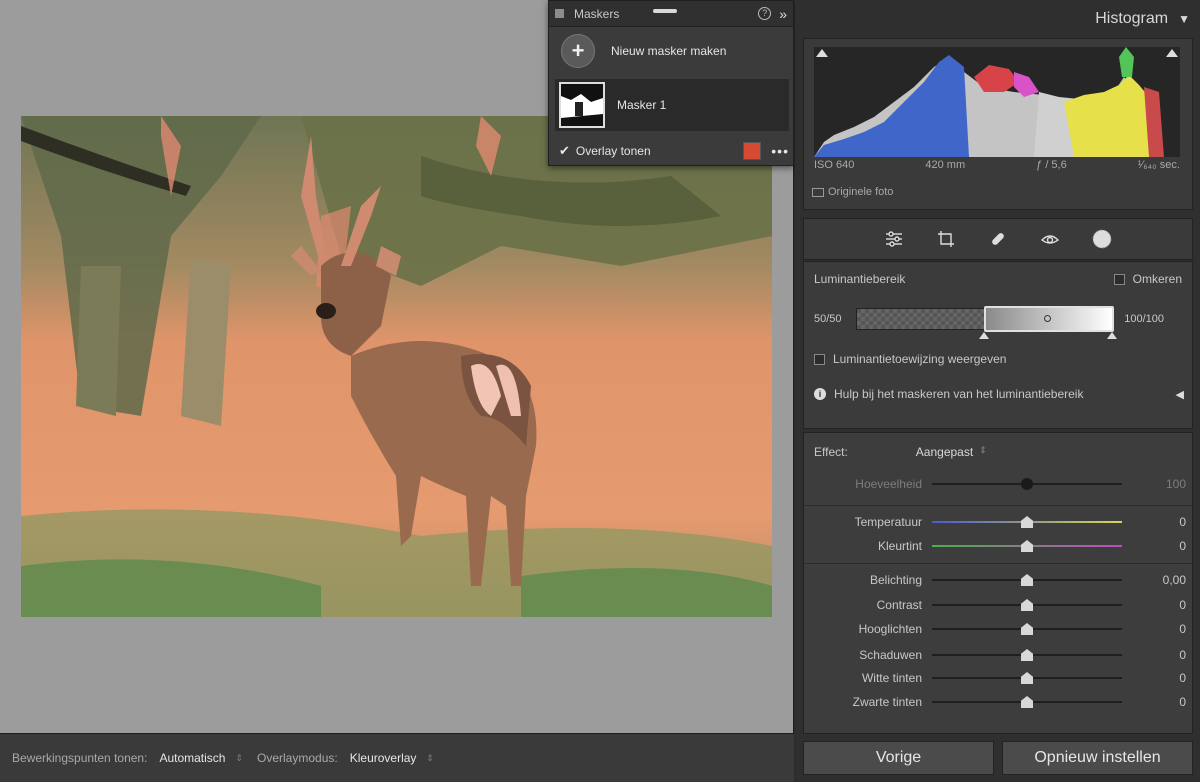 This screenshot has height=782, width=1200. What do you see at coordinates (1050, 239) in the screenshot?
I see `redeye-icon` at bounding box center [1050, 239].